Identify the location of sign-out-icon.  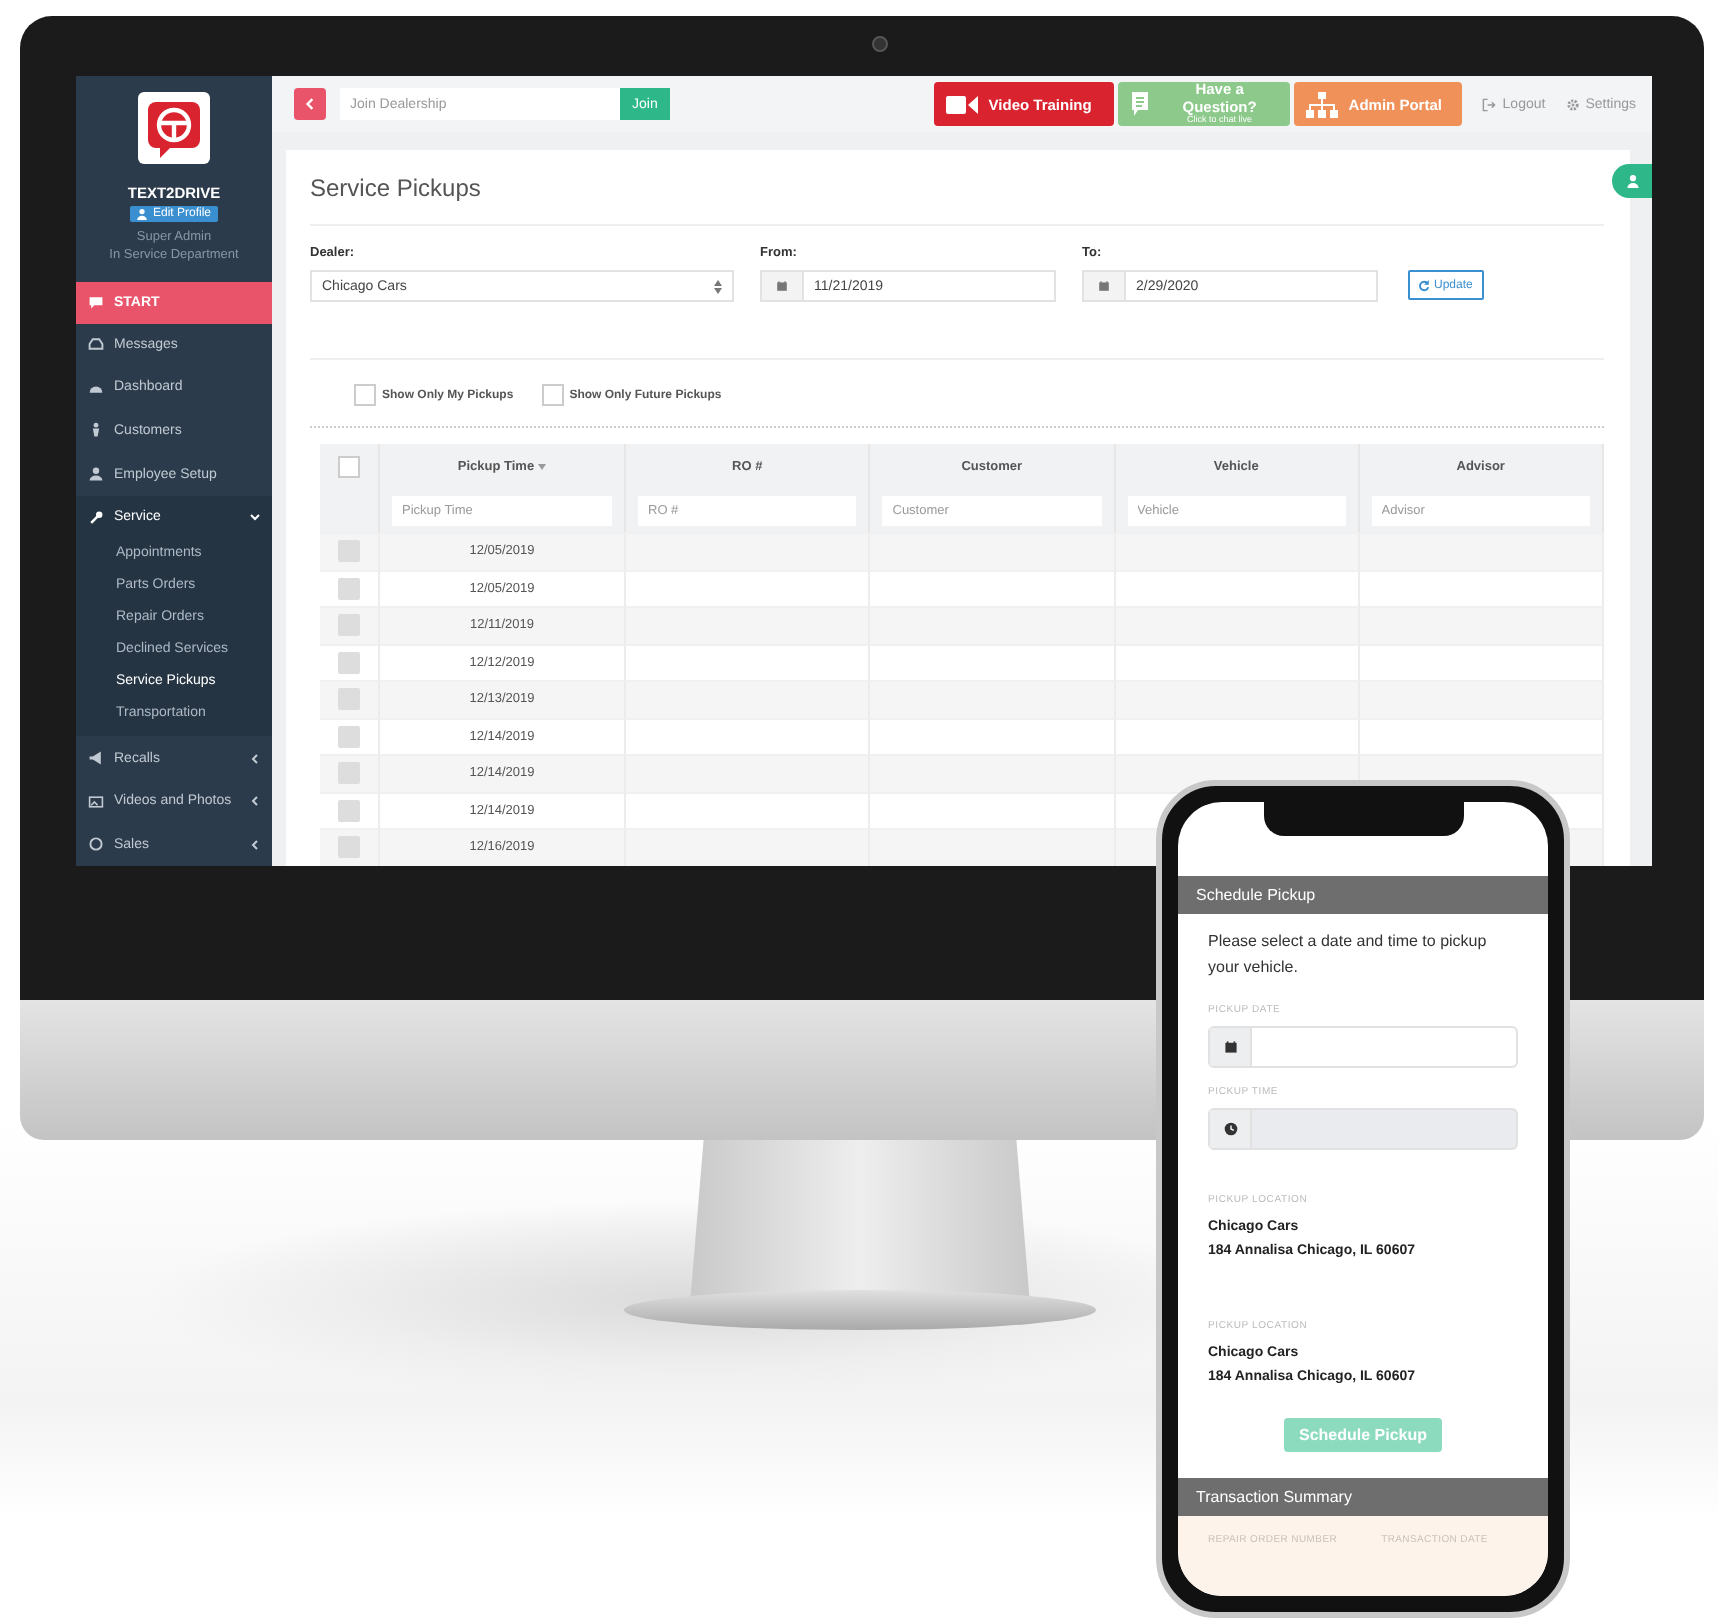
(1489, 104).